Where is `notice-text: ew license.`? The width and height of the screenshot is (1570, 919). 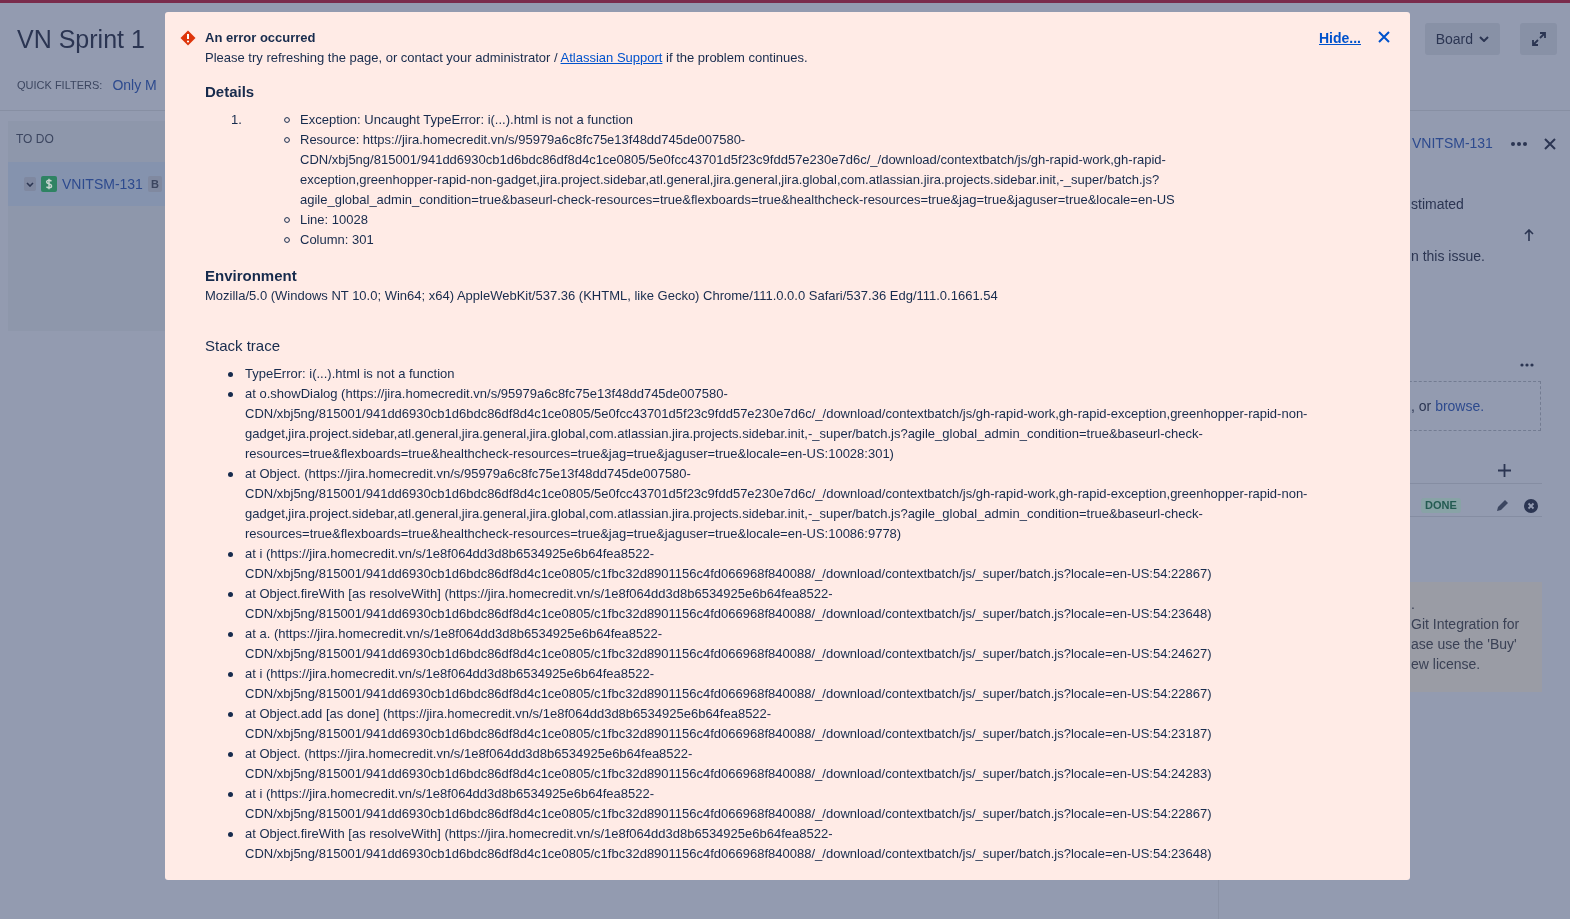
notice-text: ew license. is located at coordinates (1446, 664).